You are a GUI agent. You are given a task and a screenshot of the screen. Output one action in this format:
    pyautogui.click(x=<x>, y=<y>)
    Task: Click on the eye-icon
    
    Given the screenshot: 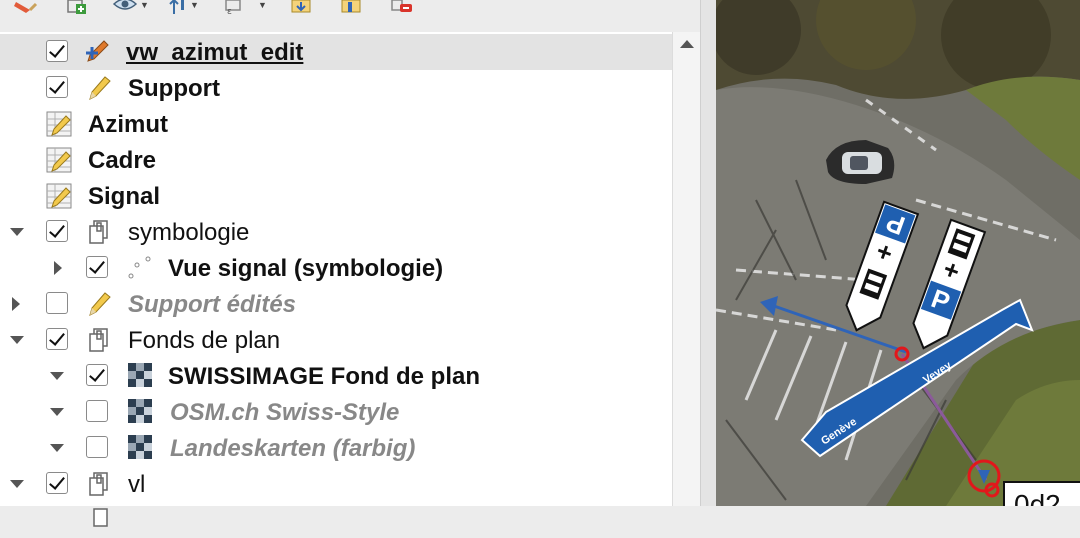 What is the action you would take?
    pyautogui.click(x=125, y=7)
    